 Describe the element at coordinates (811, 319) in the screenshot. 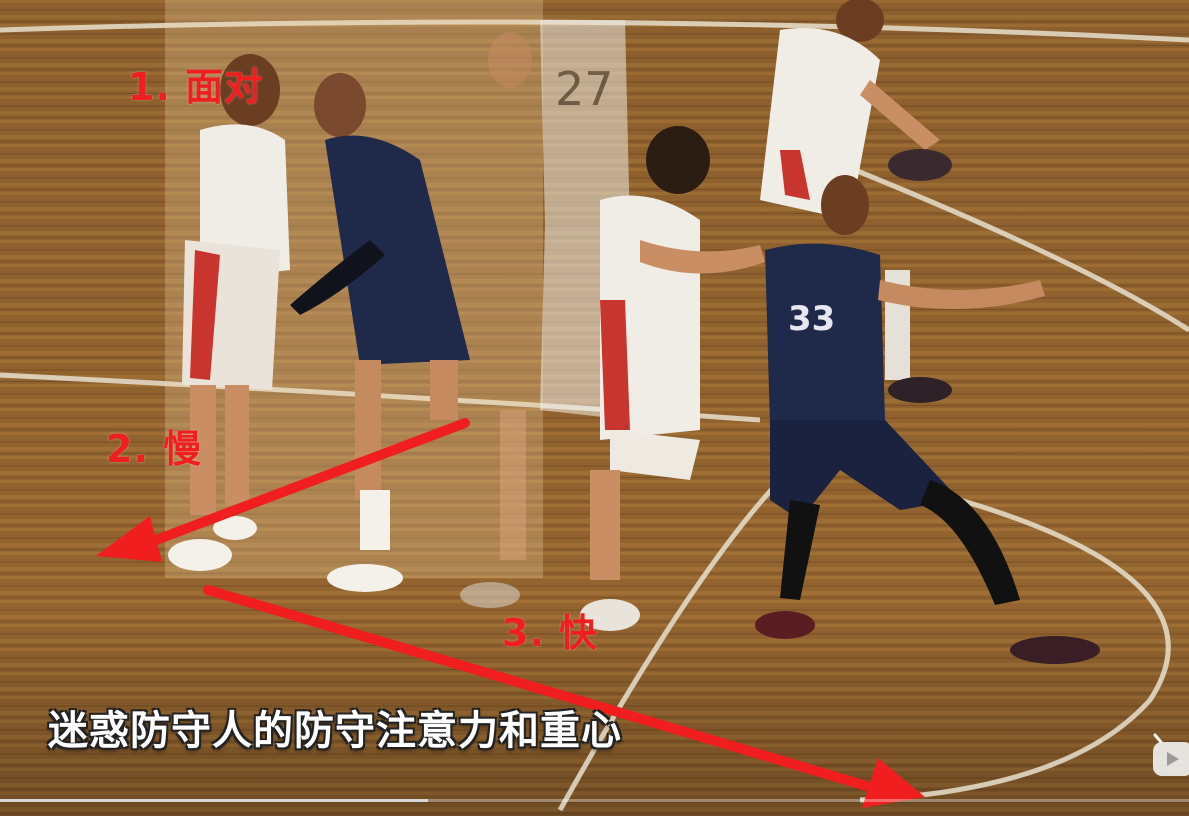

I see `jersey-number-33: 33` at that location.